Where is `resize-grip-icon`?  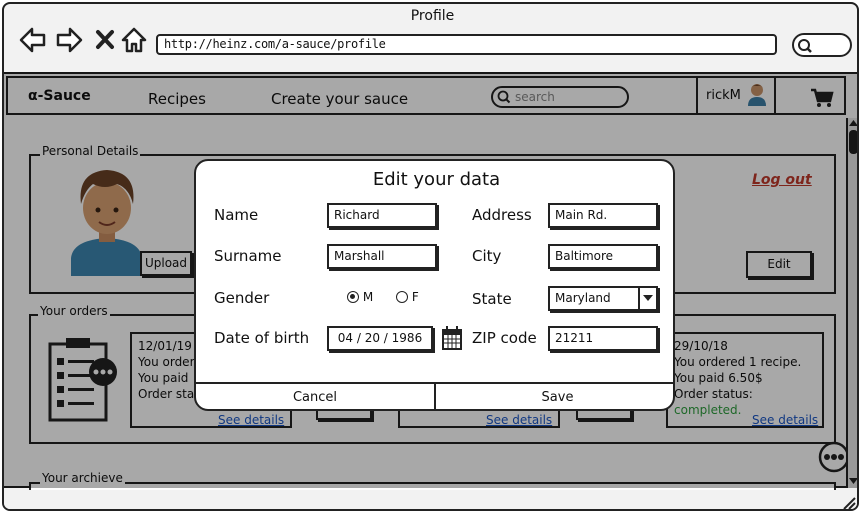 resize-grip-icon is located at coordinates (848, 502).